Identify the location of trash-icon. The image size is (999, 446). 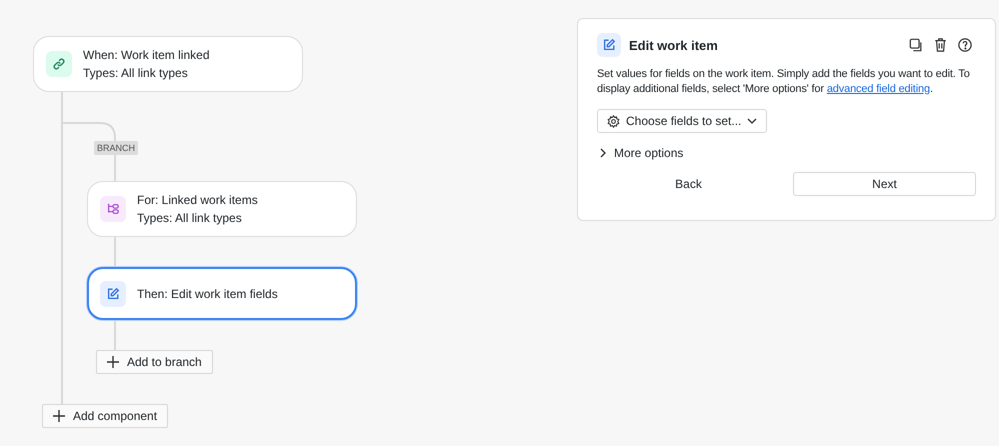
(940, 45).